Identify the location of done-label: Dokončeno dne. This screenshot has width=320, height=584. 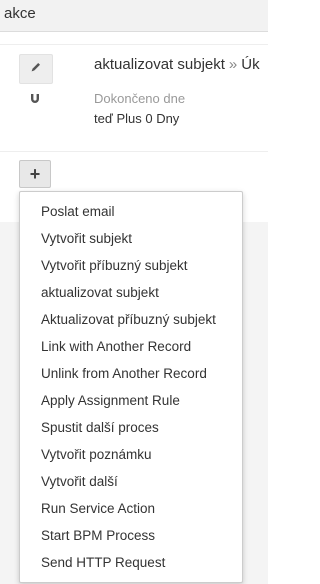
(140, 98).